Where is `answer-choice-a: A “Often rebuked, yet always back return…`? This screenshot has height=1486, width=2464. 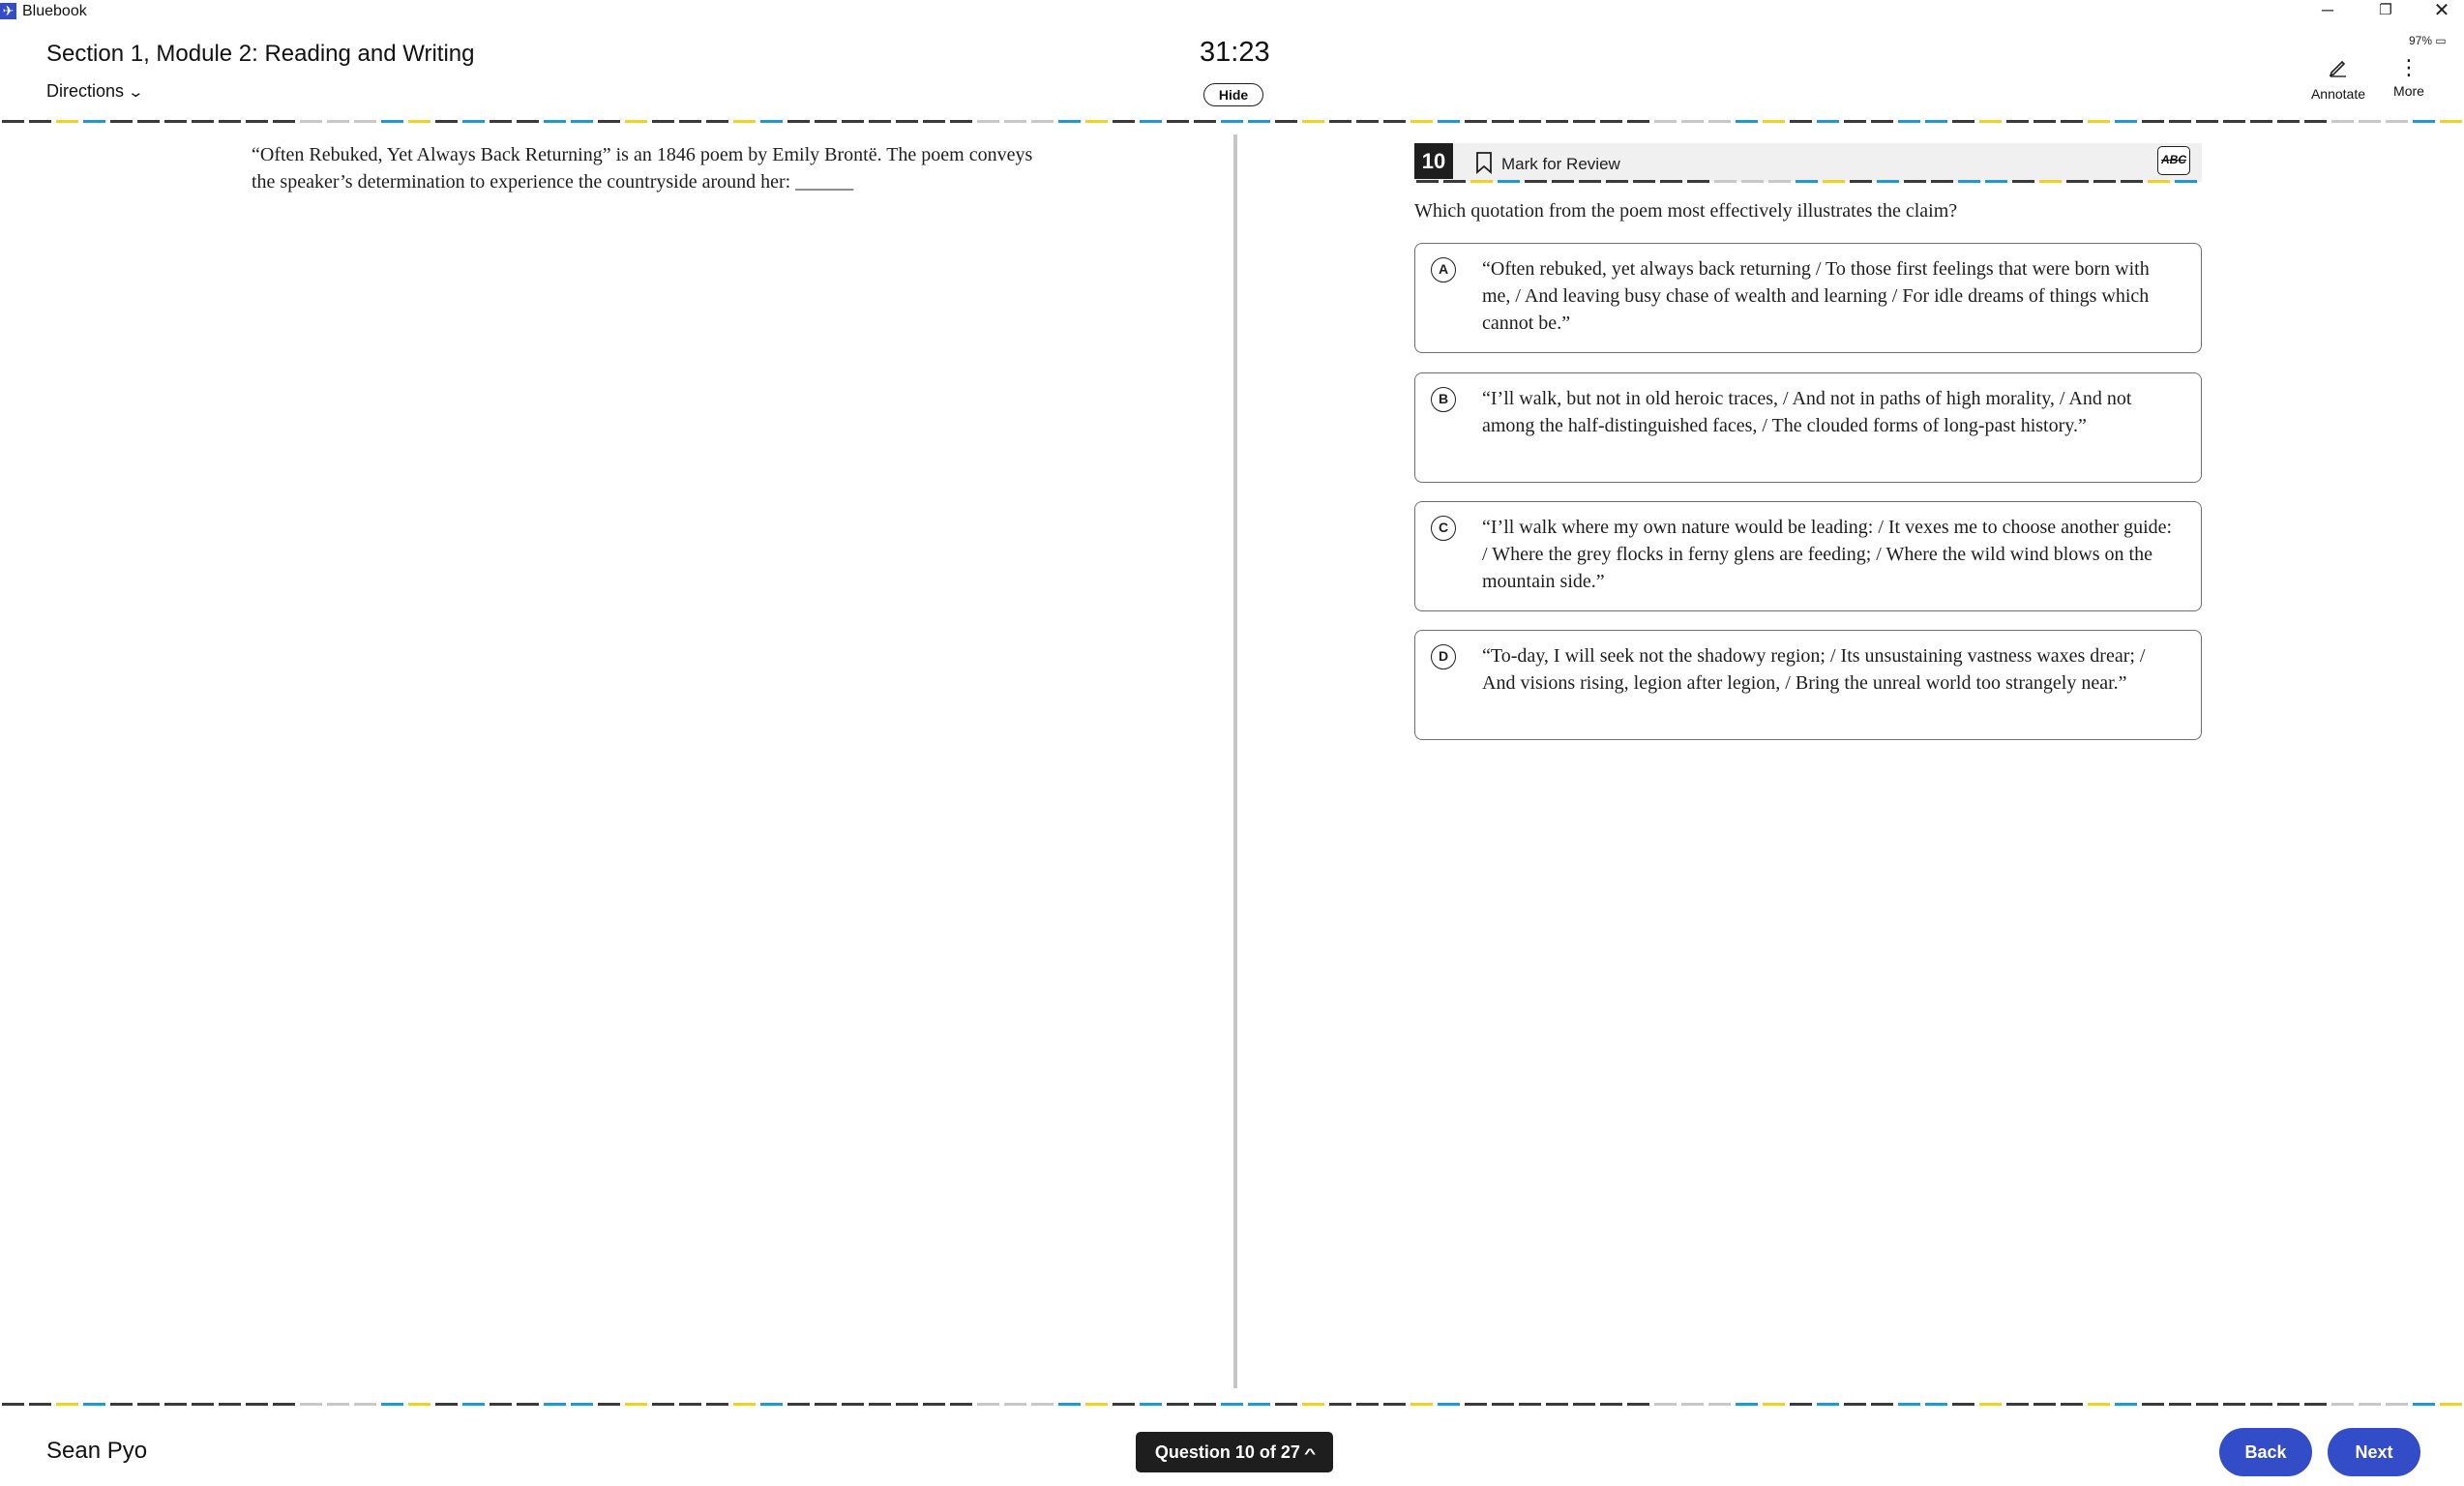 answer-choice-a: A “Often rebuked, yet always back return… is located at coordinates (1808, 298).